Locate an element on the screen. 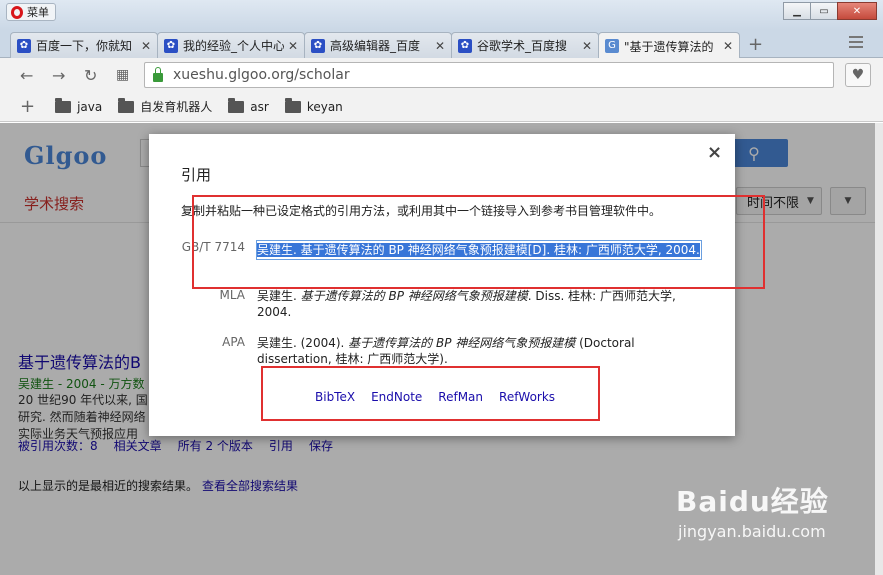  address-bar: ← → ↻ ▦ xueshu.glgoo.org/scholar ♥ is located at coordinates (441, 75).